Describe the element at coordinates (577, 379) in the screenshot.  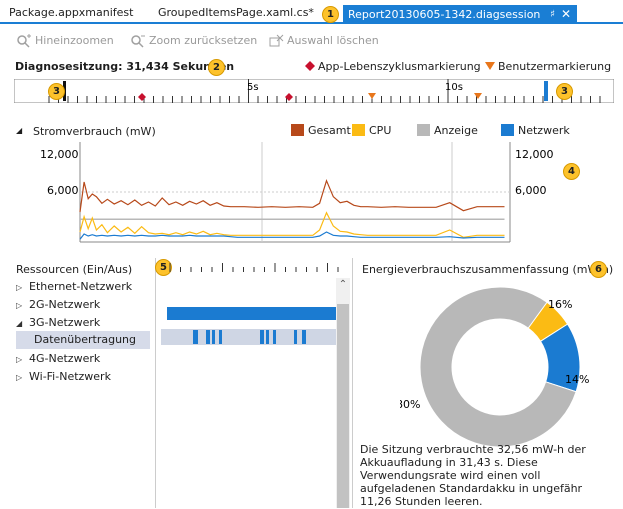
I see `slice-label-netzwerk: 14%` at that location.